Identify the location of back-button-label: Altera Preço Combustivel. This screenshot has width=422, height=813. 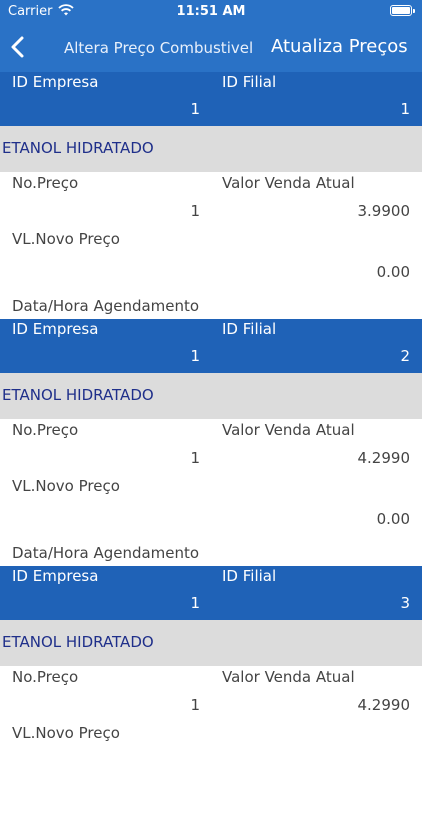
(158, 48).